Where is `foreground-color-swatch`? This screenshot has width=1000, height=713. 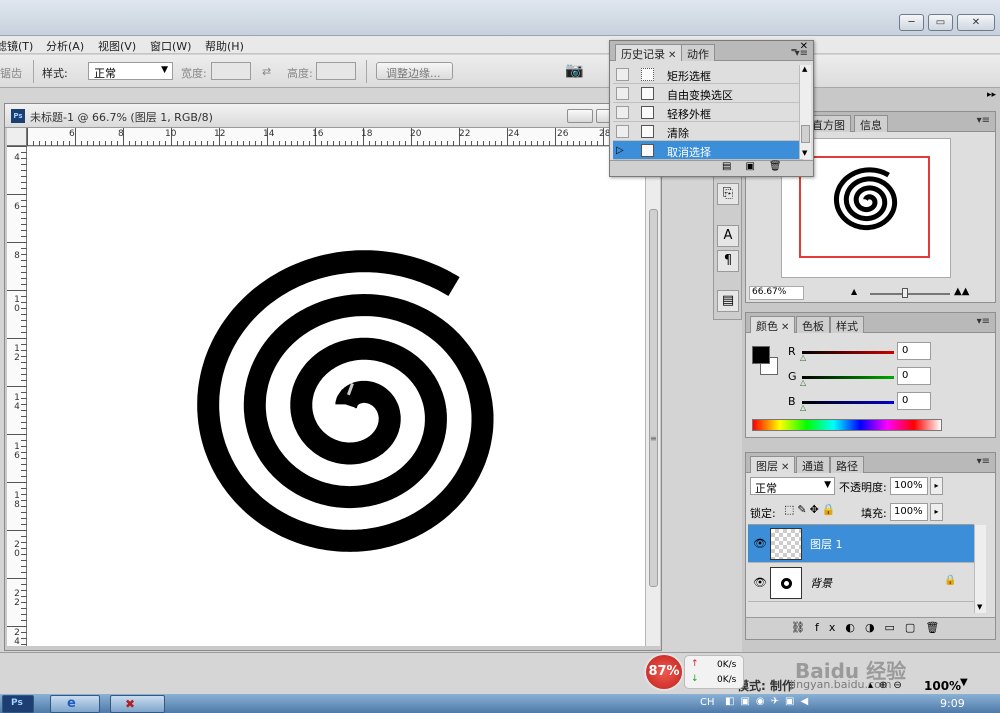
foreground-color-swatch is located at coordinates (761, 355).